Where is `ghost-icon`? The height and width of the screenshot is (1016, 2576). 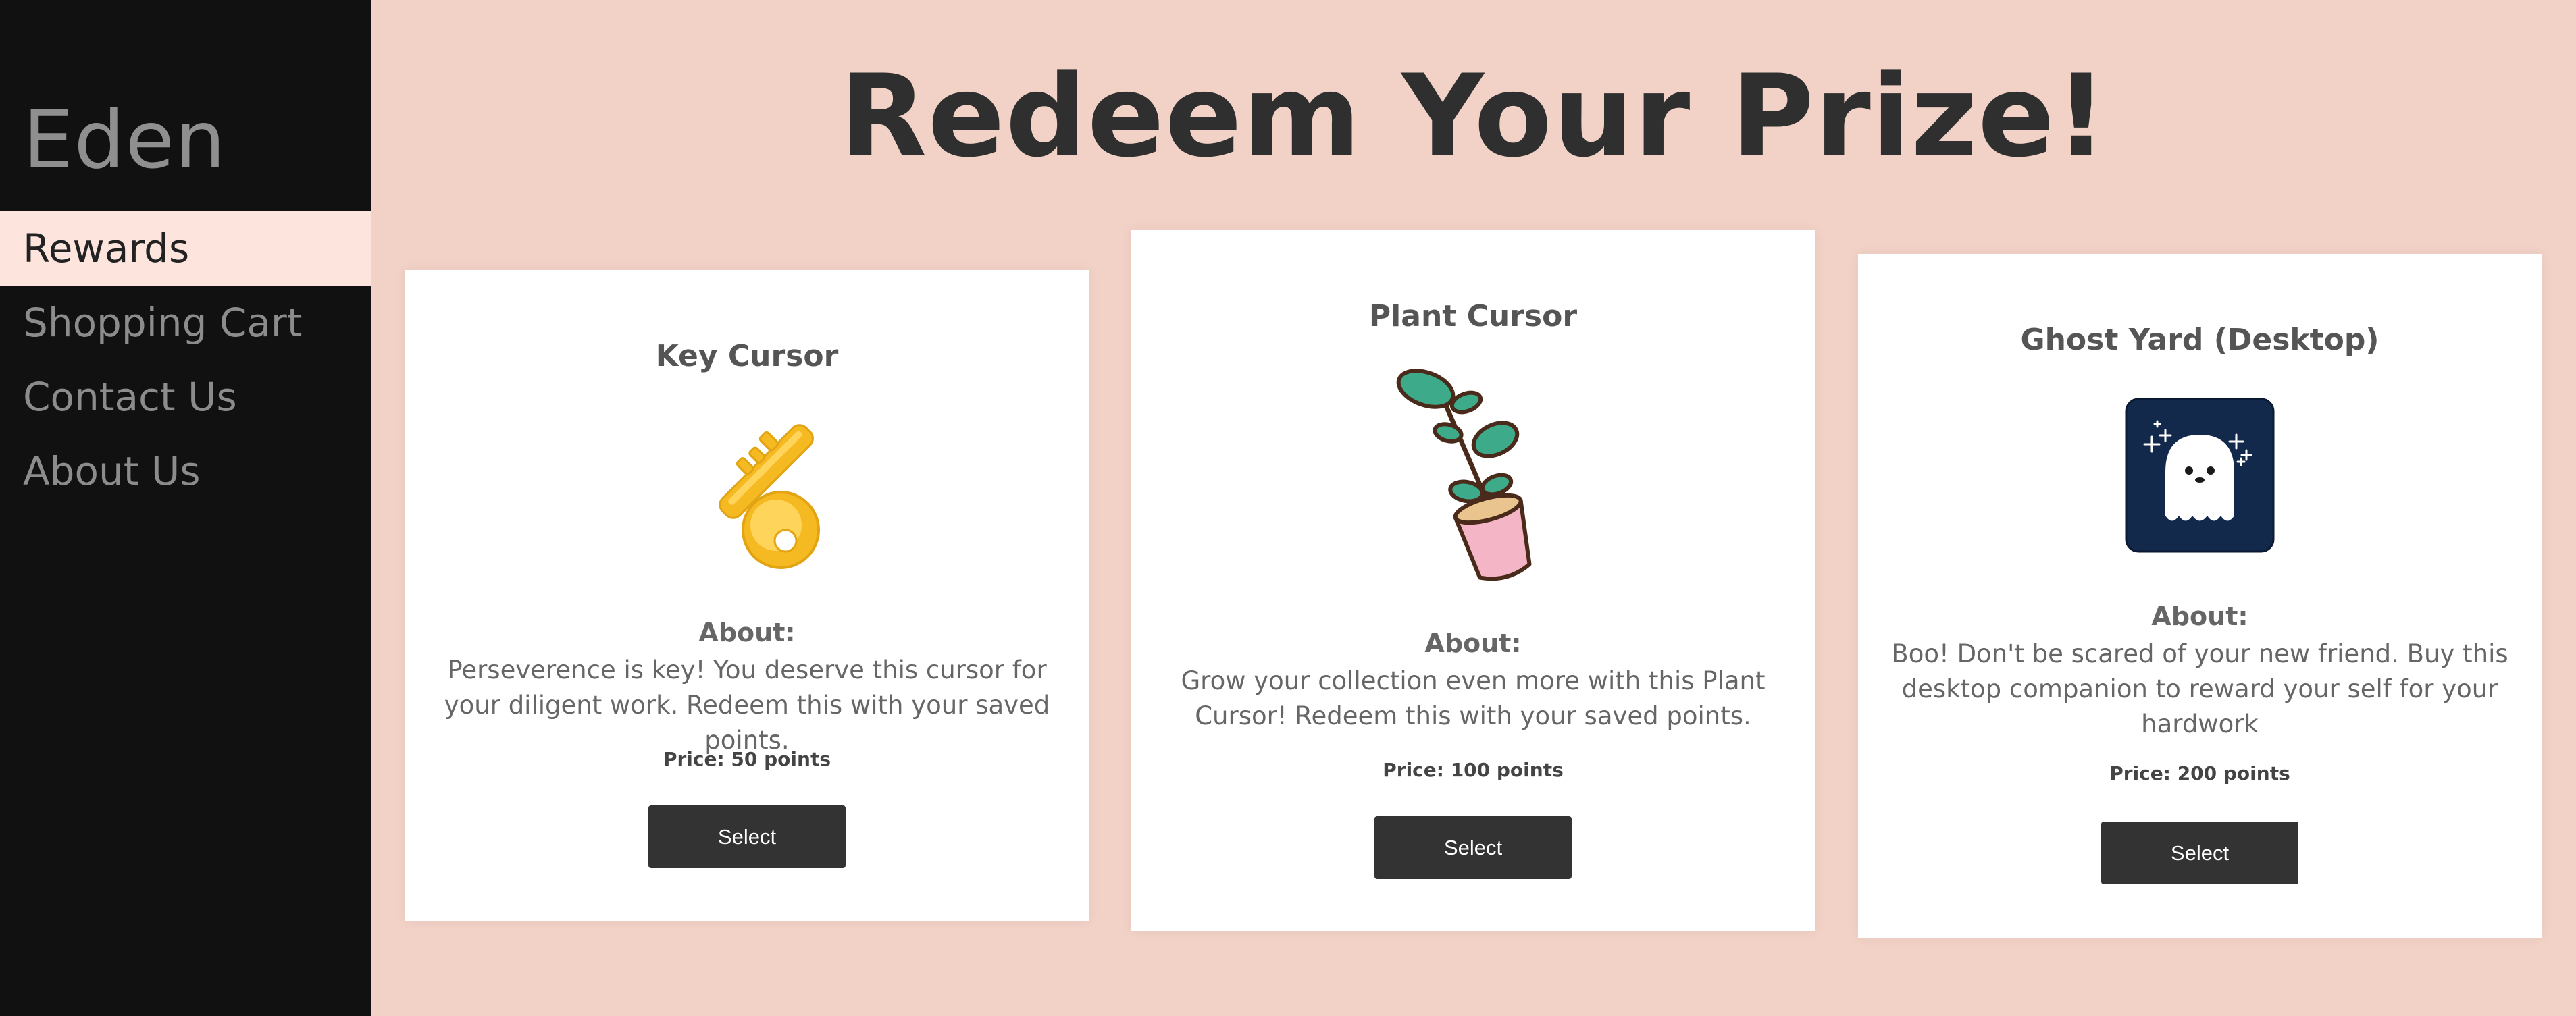
ghost-icon is located at coordinates (2200, 477).